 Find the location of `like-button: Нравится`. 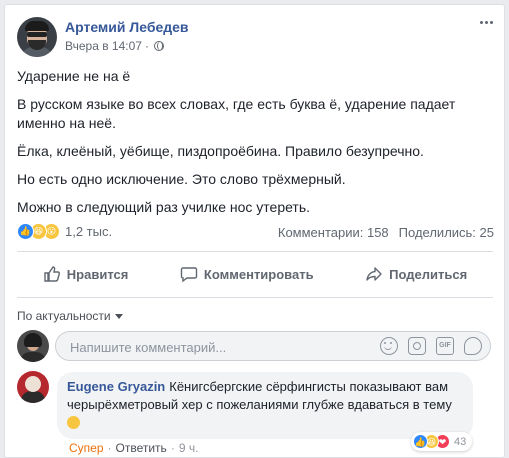

like-button: Нравится is located at coordinates (86, 274).